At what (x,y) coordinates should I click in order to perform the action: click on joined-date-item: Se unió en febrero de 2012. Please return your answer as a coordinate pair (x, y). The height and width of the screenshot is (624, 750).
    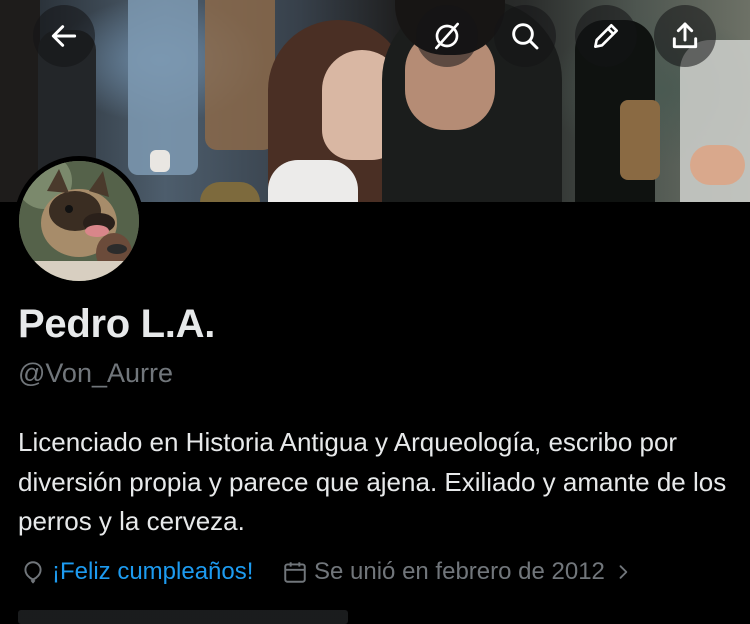
    Looking at the image, I should click on (460, 572).